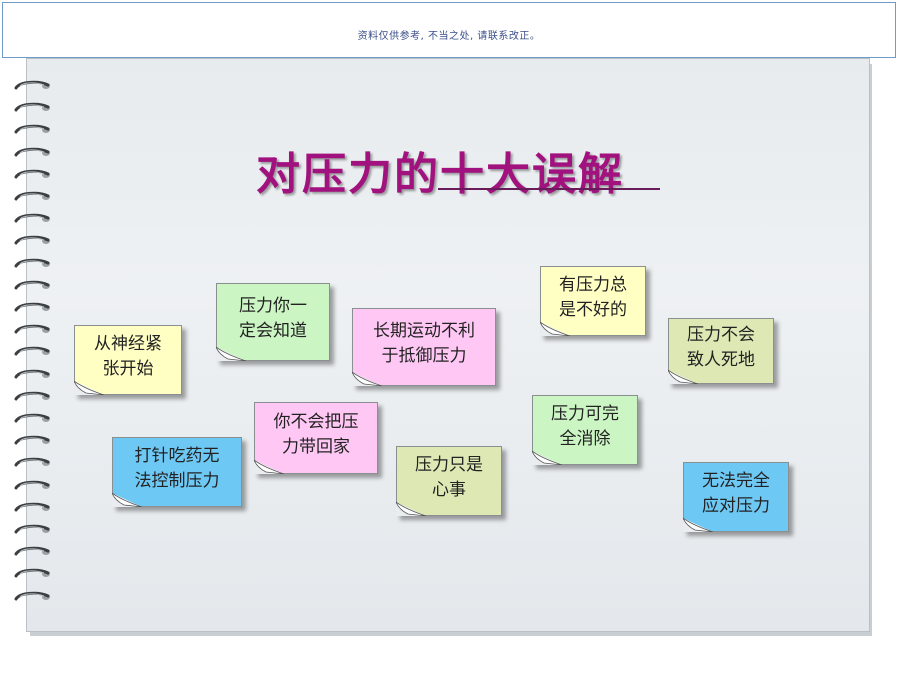 Image resolution: width=900 pixels, height=675 pixels. What do you see at coordinates (449, 477) in the screenshot?
I see `sticky-note-text: 压力只是 心事` at bounding box center [449, 477].